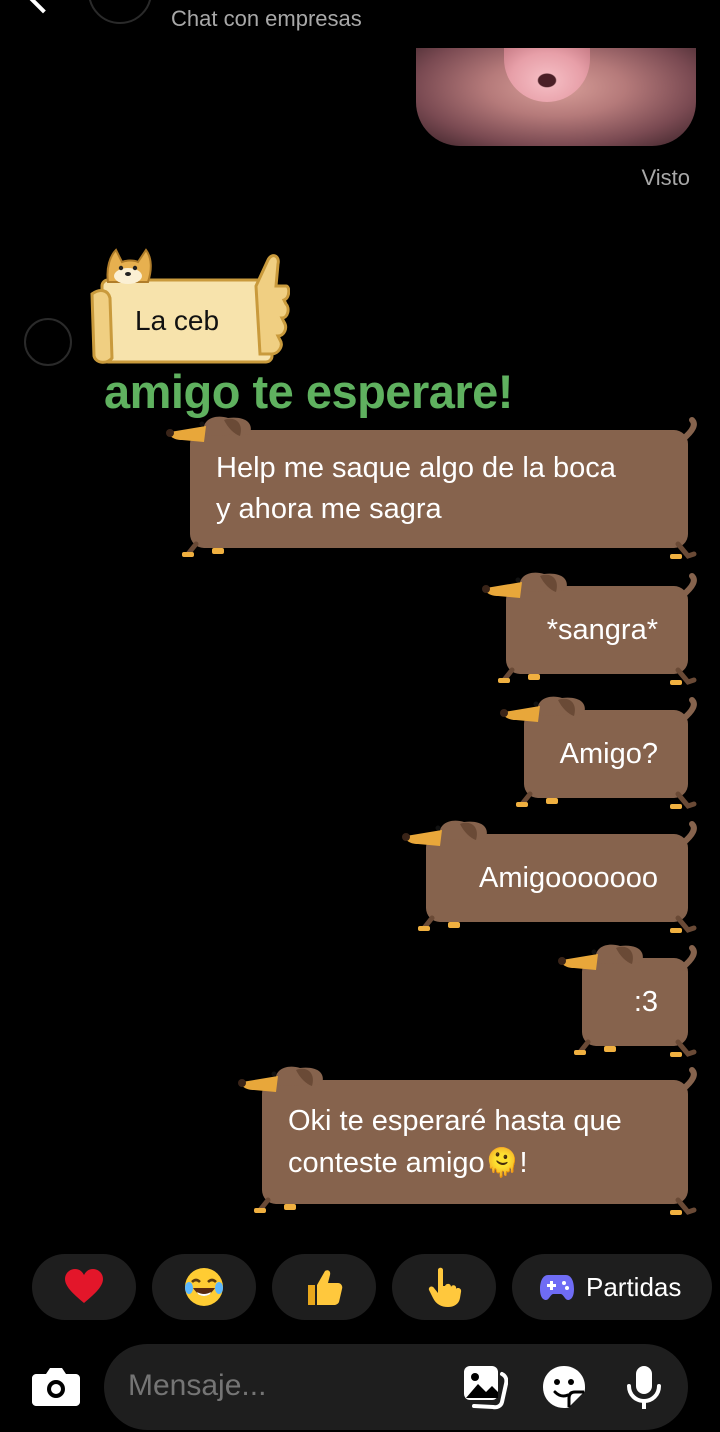 Image resolution: width=720 pixels, height=1432 pixels. Describe the element at coordinates (564, 1387) in the screenshot. I see `sticker-icon` at that location.